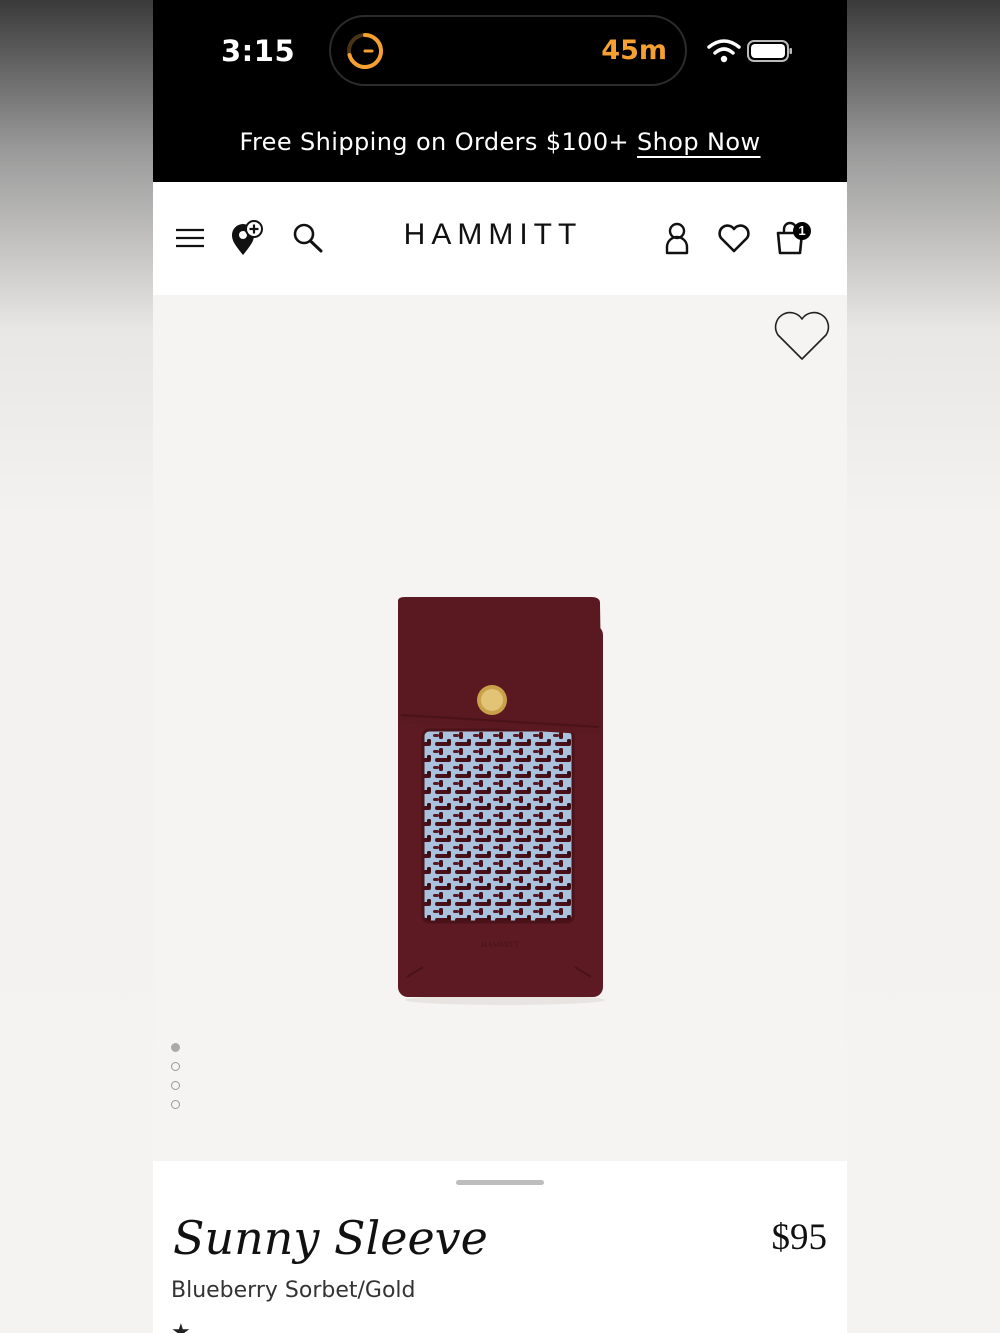  What do you see at coordinates (493, 235) in the screenshot?
I see `brand-logo: HAMMITT` at bounding box center [493, 235].